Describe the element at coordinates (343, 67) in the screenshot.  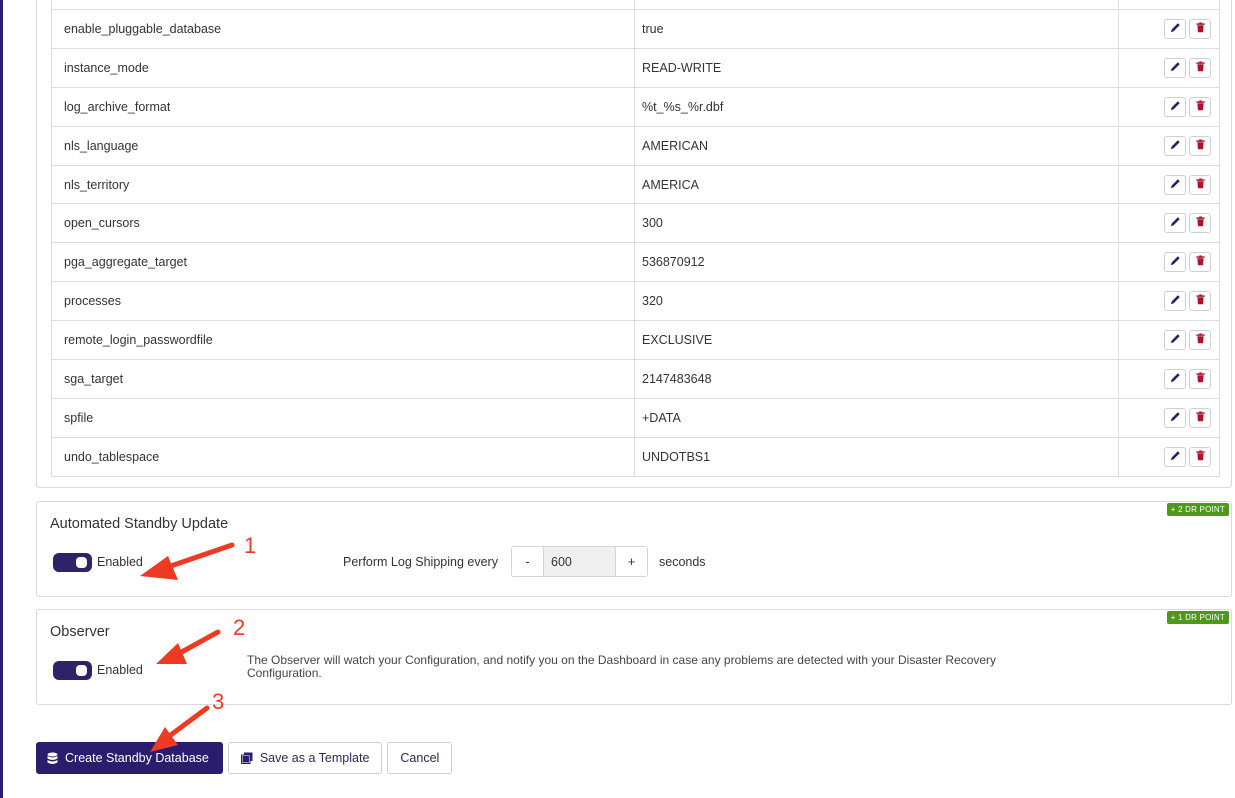
I see `parameter-name: instance_mode` at that location.